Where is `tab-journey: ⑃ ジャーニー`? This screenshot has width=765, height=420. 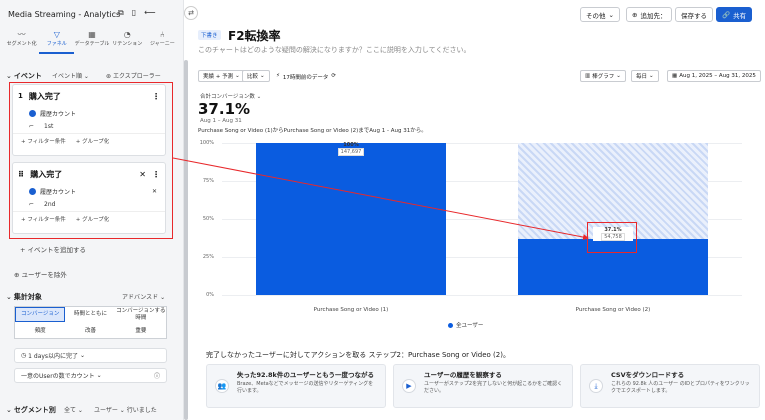 tab-journey: ⑃ ジャーニー is located at coordinates (162, 42).